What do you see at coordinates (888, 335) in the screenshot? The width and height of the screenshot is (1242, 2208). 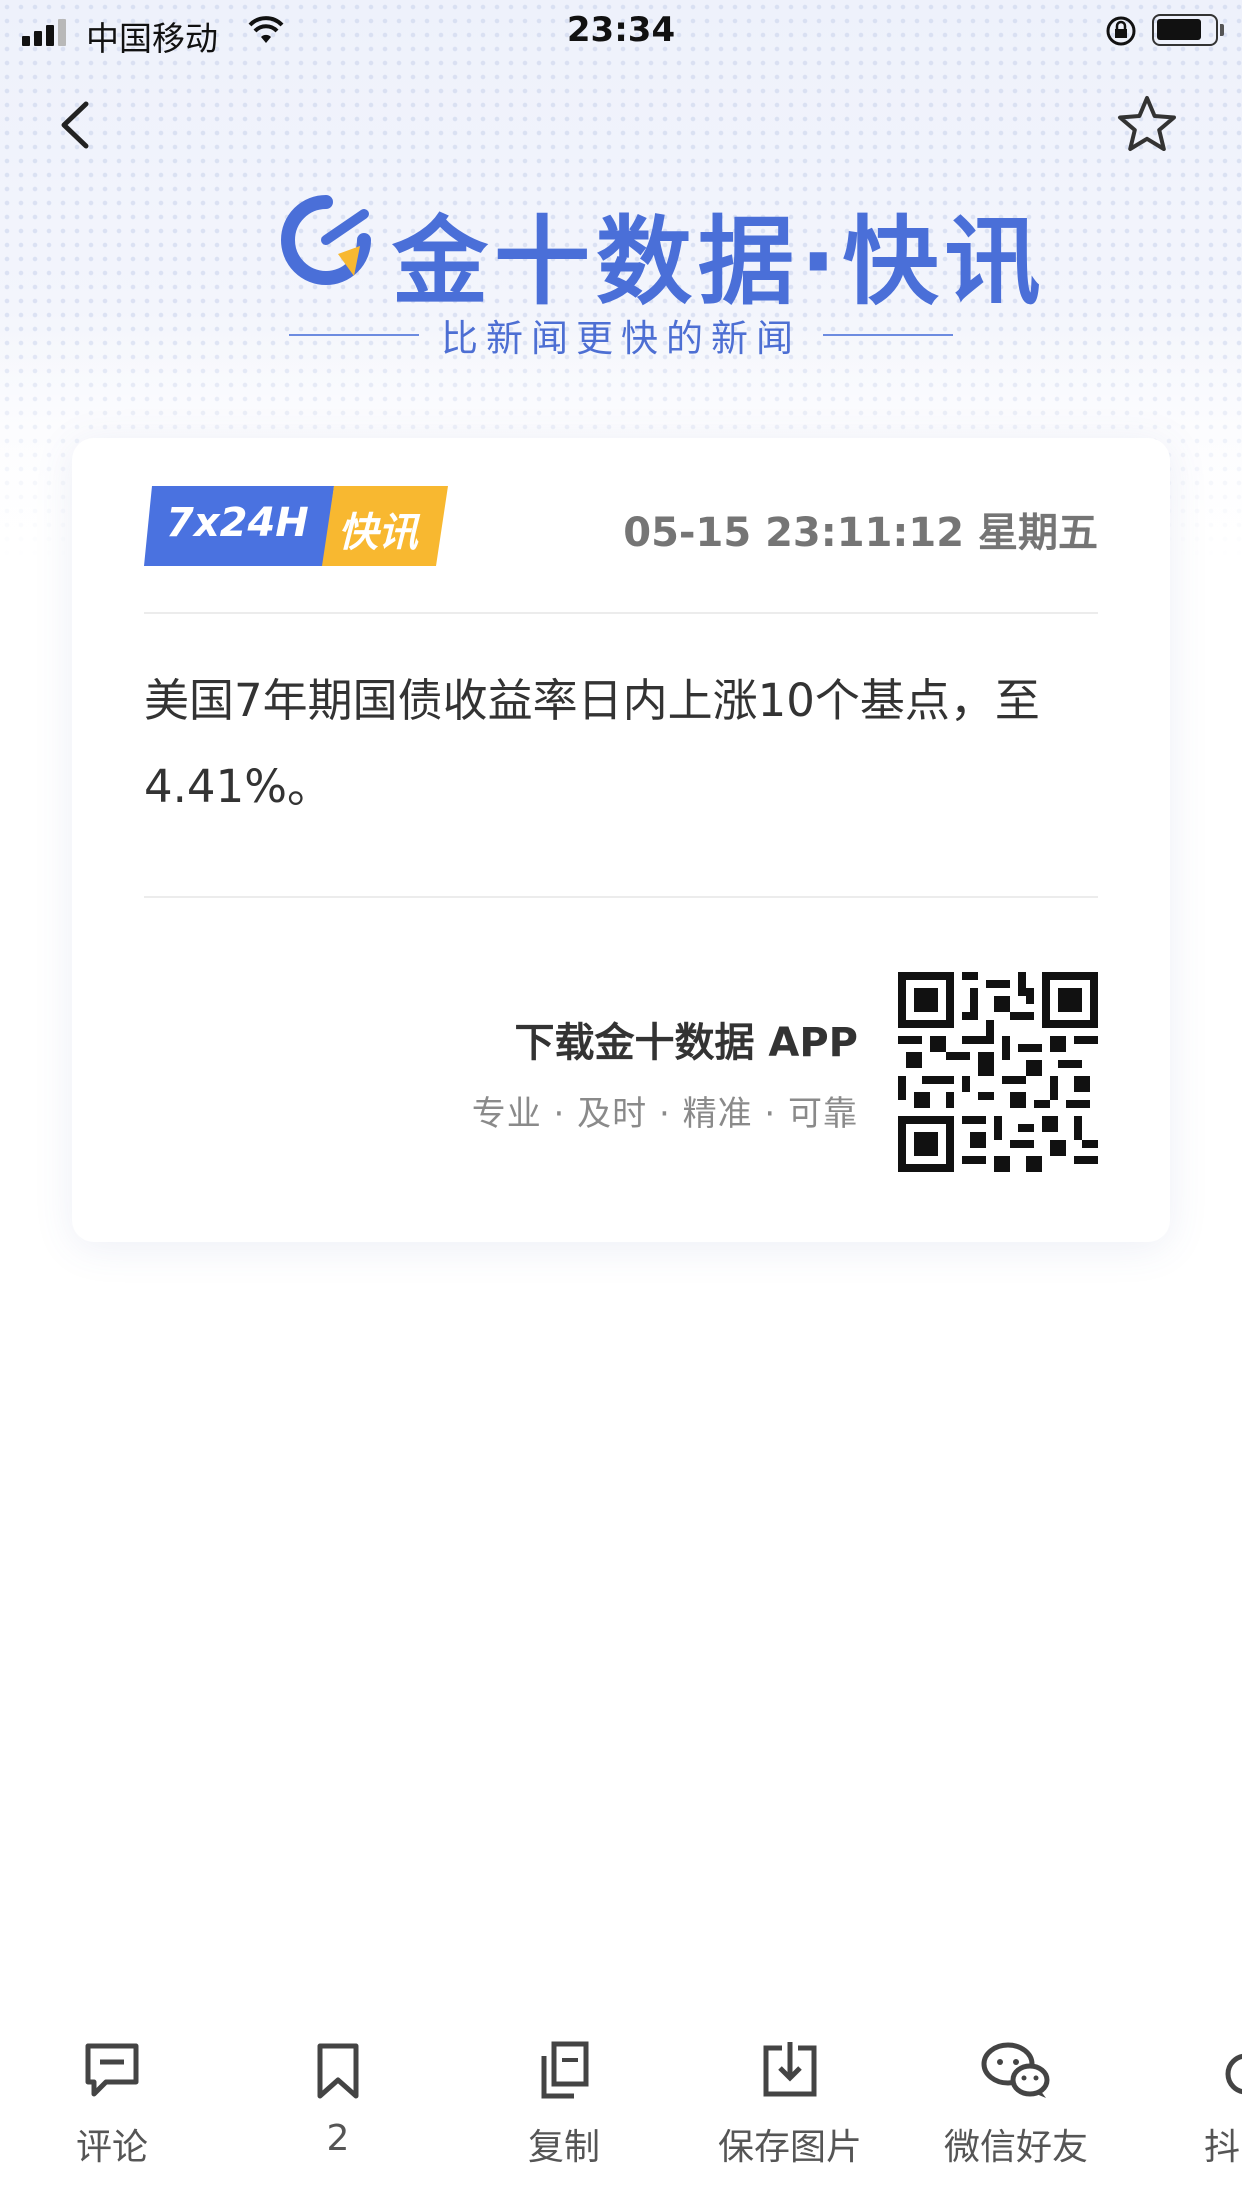 I see `slogan-right-line` at bounding box center [888, 335].